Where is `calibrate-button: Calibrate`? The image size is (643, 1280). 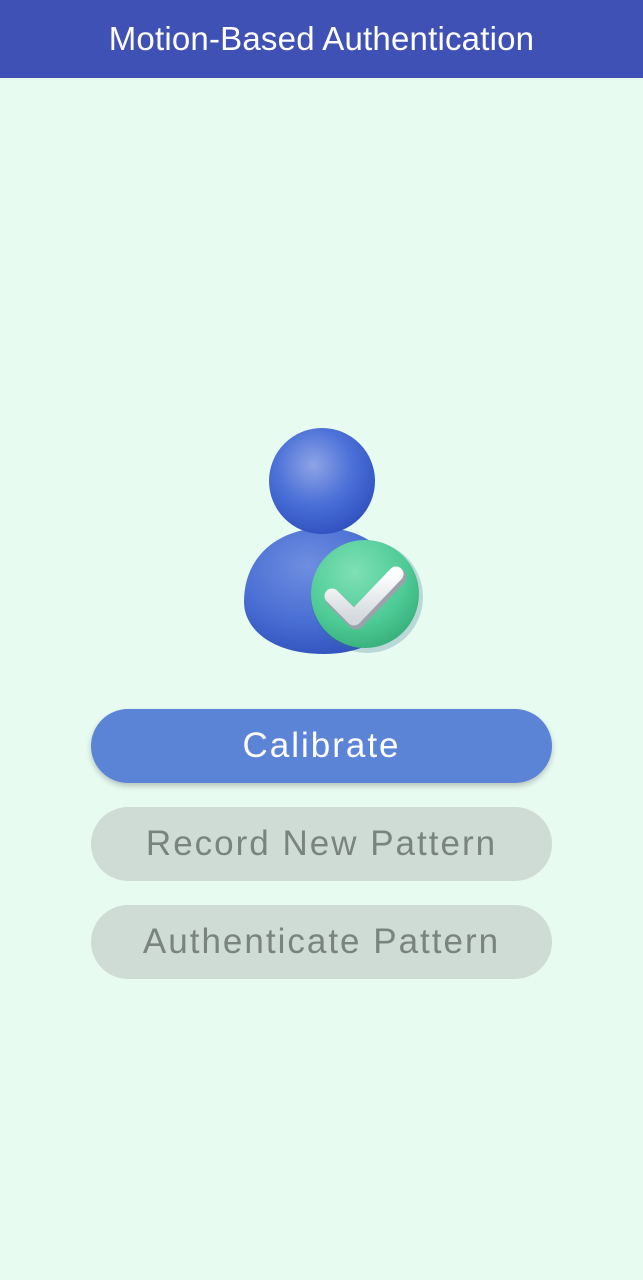 calibrate-button: Calibrate is located at coordinates (321, 746).